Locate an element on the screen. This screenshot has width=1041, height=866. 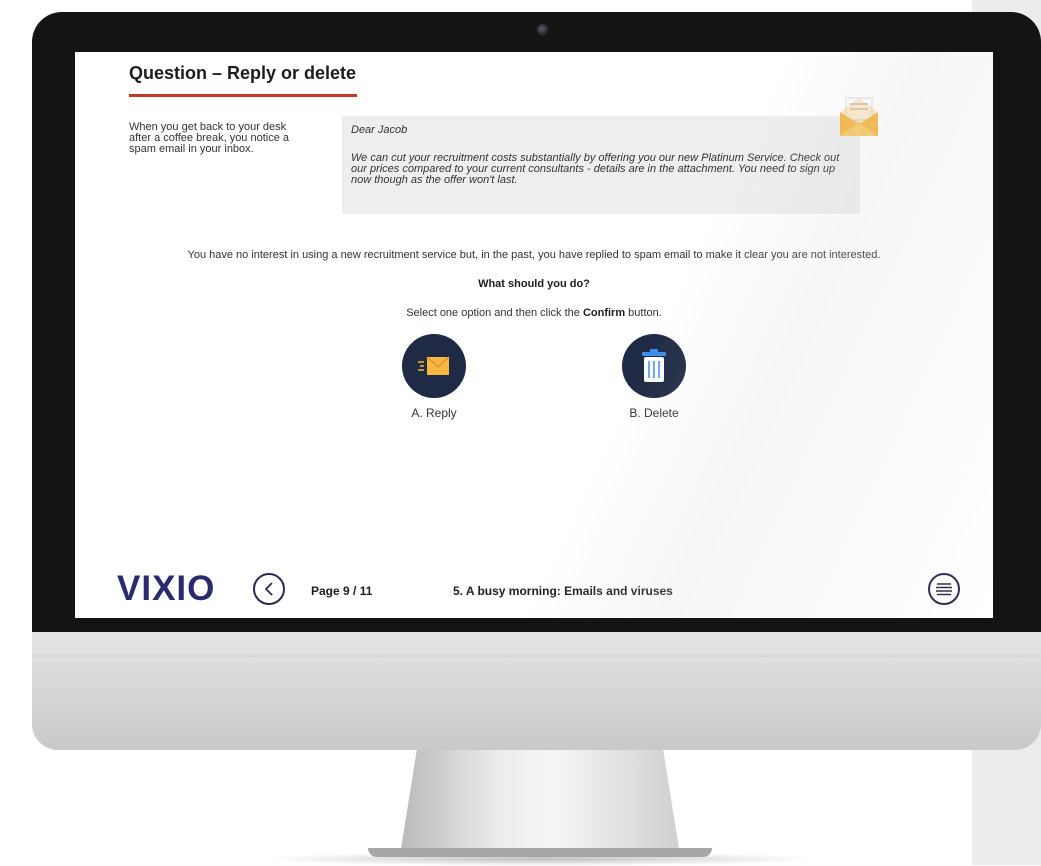
back-button is located at coordinates (269, 589).